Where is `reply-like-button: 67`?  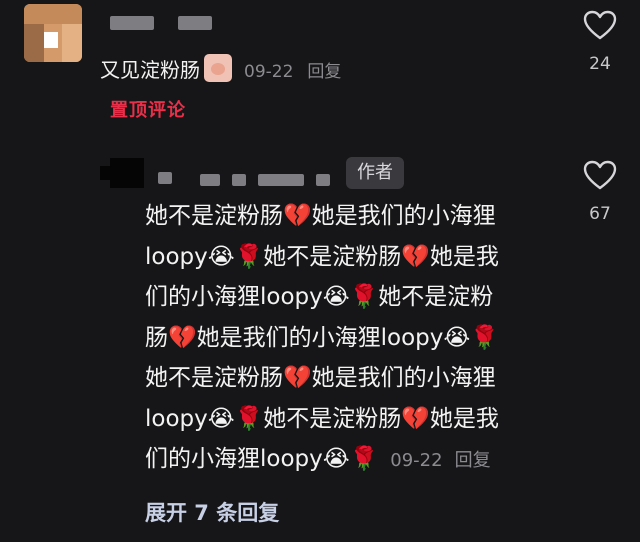
reply-like-button: 67 is located at coordinates (600, 192).